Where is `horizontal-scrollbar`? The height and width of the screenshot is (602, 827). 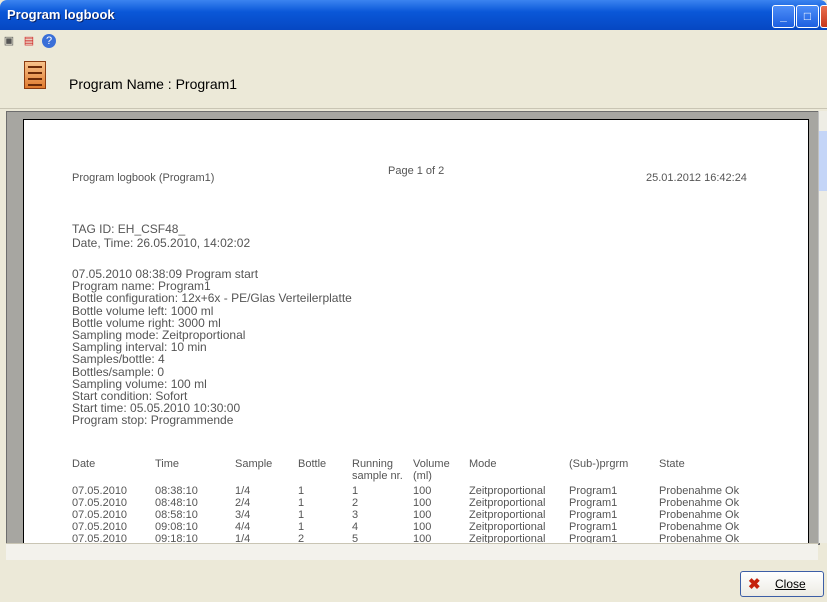
horizontal-scrollbar is located at coordinates (412, 551).